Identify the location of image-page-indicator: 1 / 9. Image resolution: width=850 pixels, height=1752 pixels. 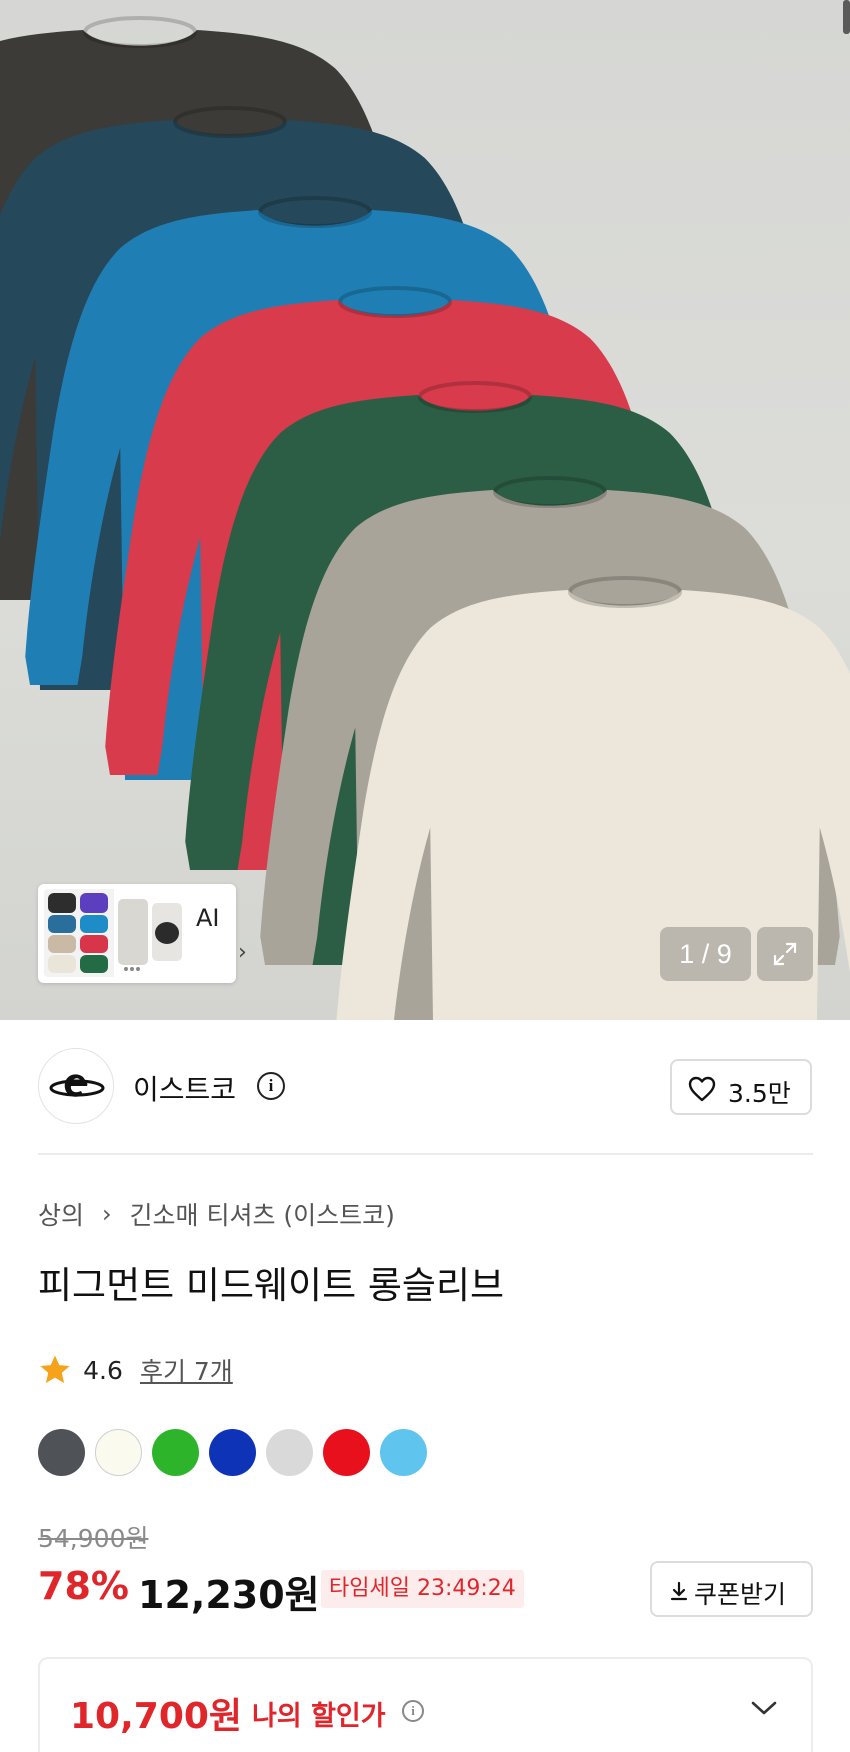
(705, 954).